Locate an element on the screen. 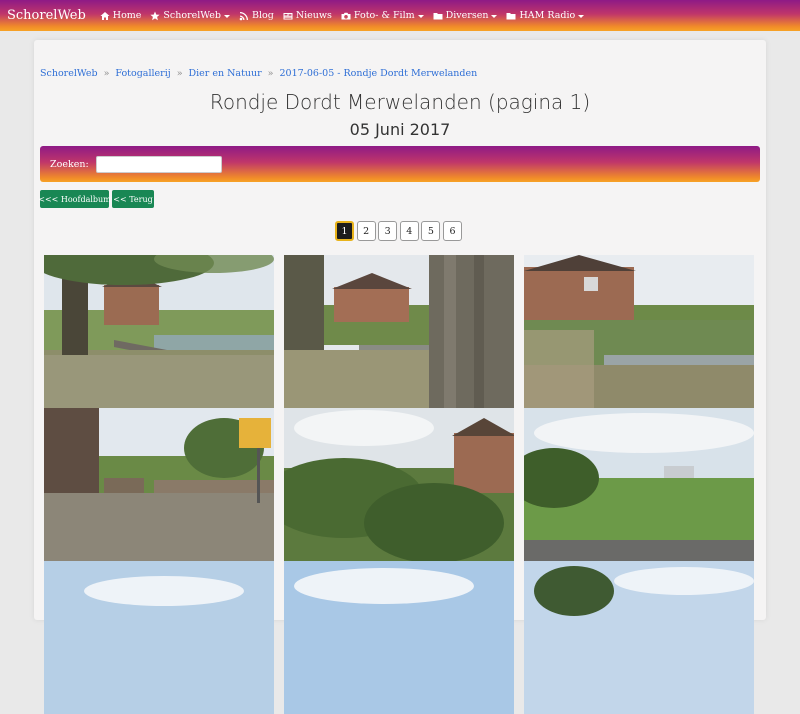 The width and height of the screenshot is (800, 714). nav-schorelweb-label: SchorelWeb is located at coordinates (192, 15).